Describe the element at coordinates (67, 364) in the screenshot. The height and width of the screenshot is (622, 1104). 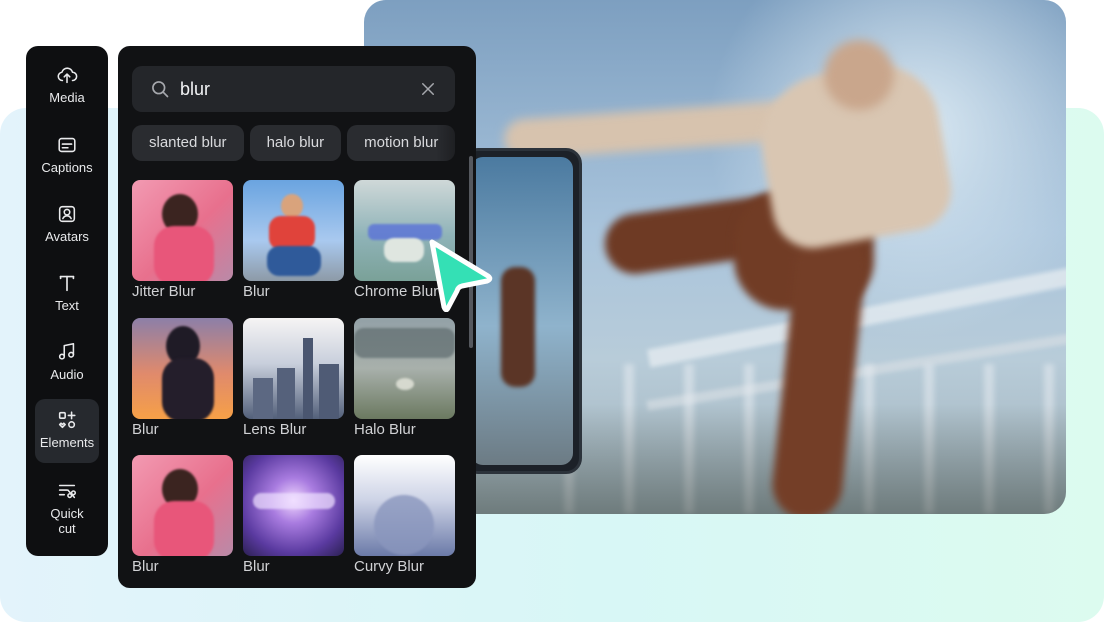
I see `sidebar-item-audio: Audio` at that location.